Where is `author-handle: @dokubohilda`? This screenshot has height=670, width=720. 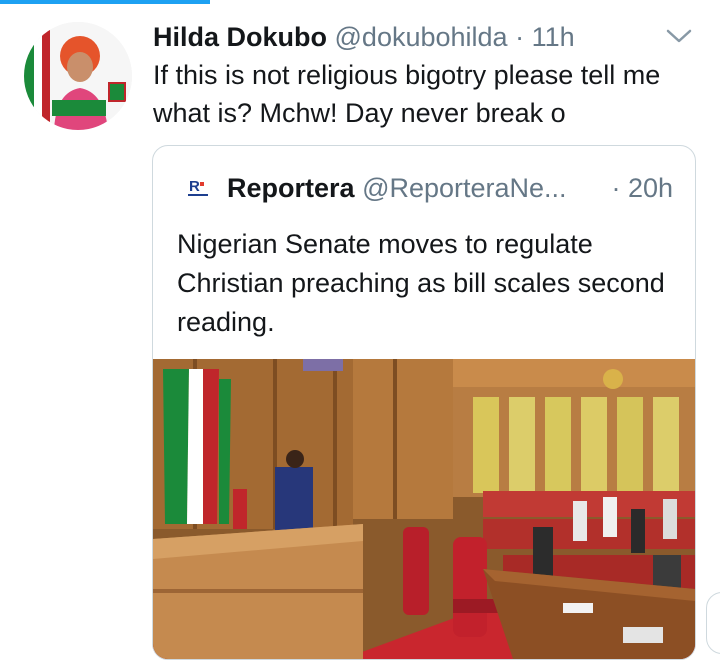
author-handle: @dokubohilda is located at coordinates (421, 37).